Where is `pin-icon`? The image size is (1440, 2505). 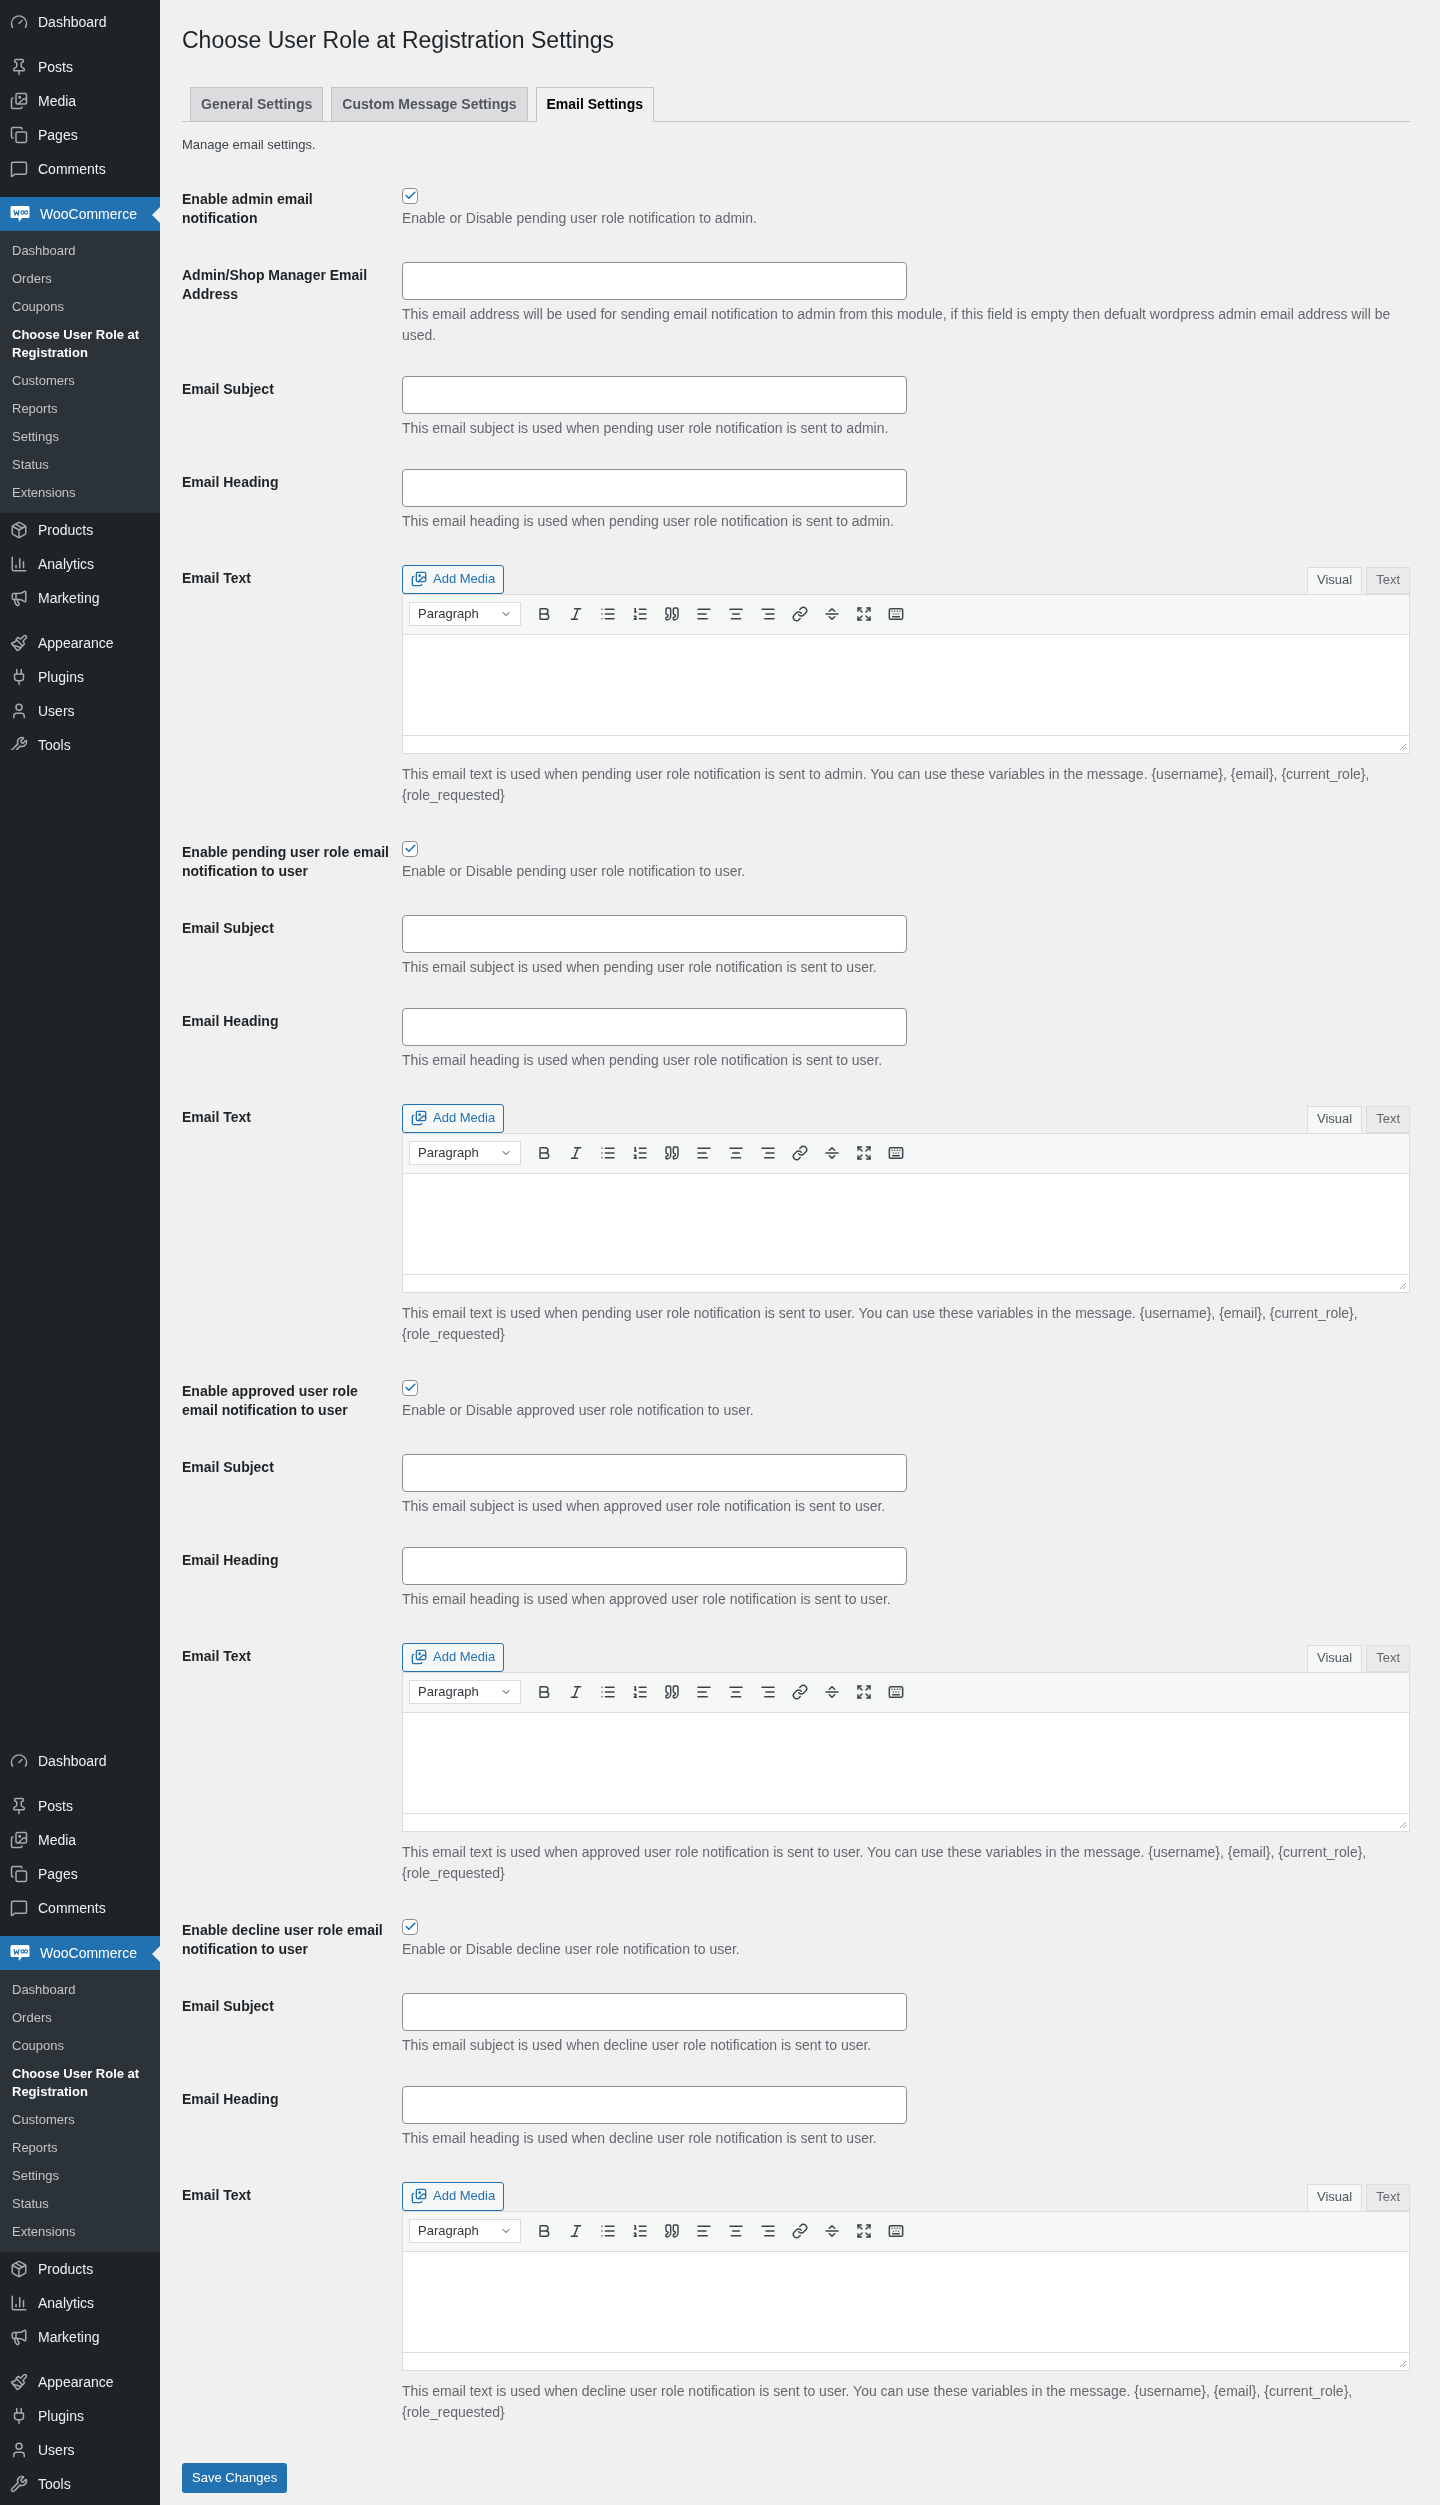
pin-icon is located at coordinates (19, 67).